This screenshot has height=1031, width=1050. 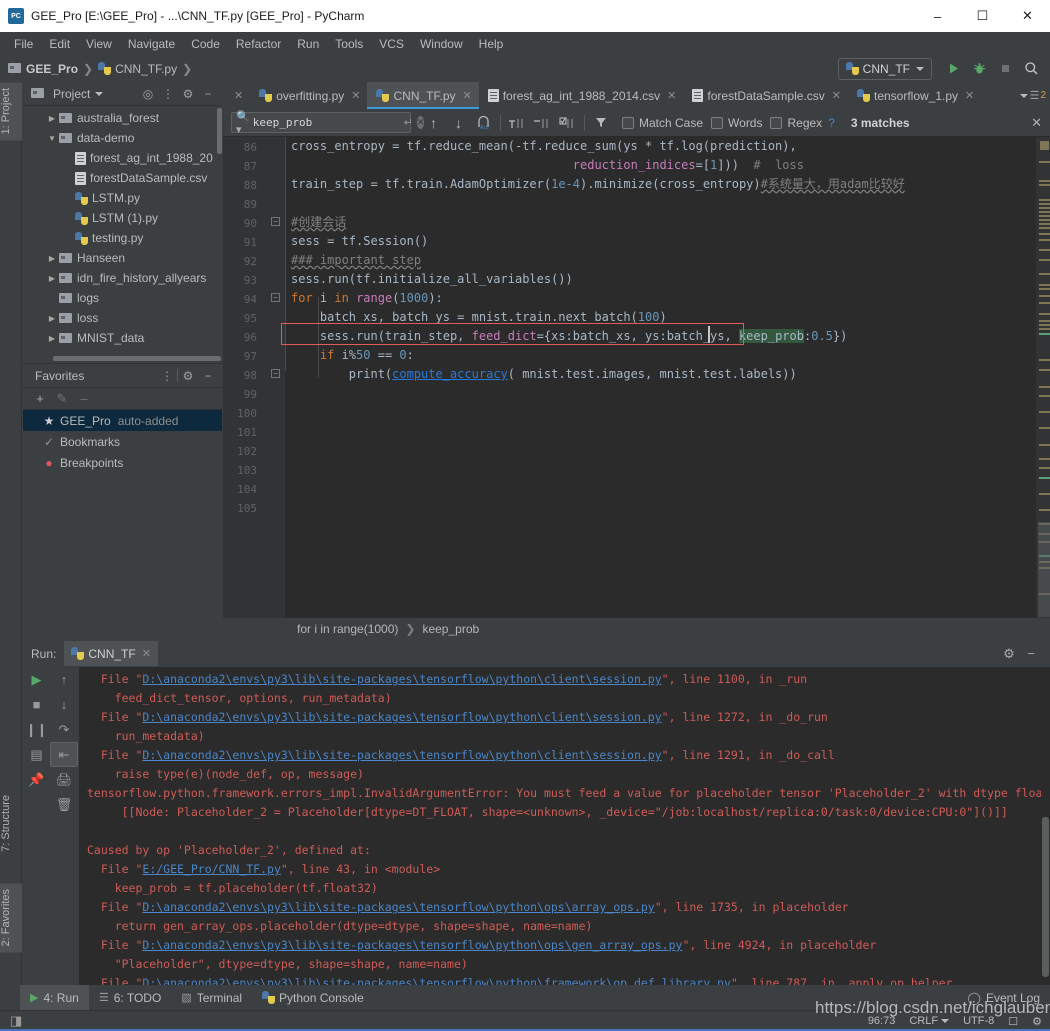 What do you see at coordinates (99, 93) in the screenshot?
I see `project-view-chevron-down-icon` at bounding box center [99, 93].